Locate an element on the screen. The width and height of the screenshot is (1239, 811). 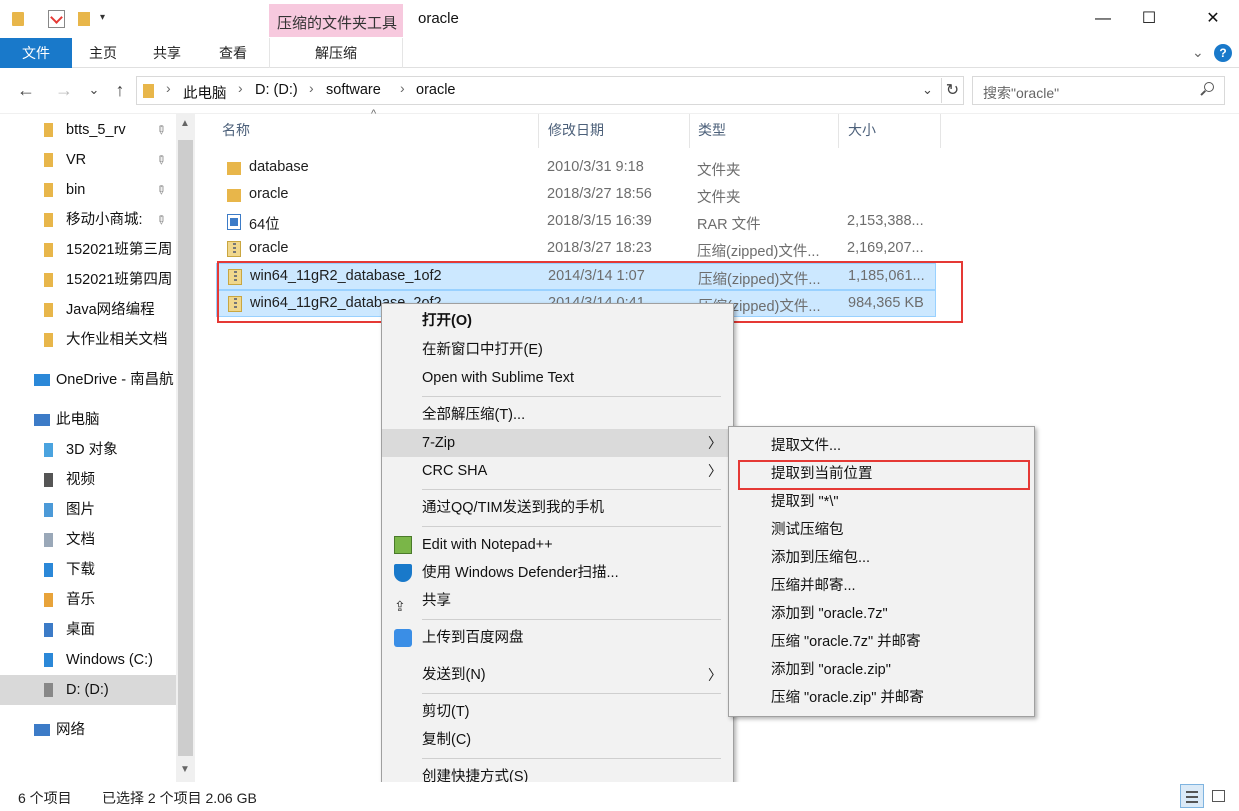
sidebar-item-label: Java网络编程 is located at coordinates (110, 310).